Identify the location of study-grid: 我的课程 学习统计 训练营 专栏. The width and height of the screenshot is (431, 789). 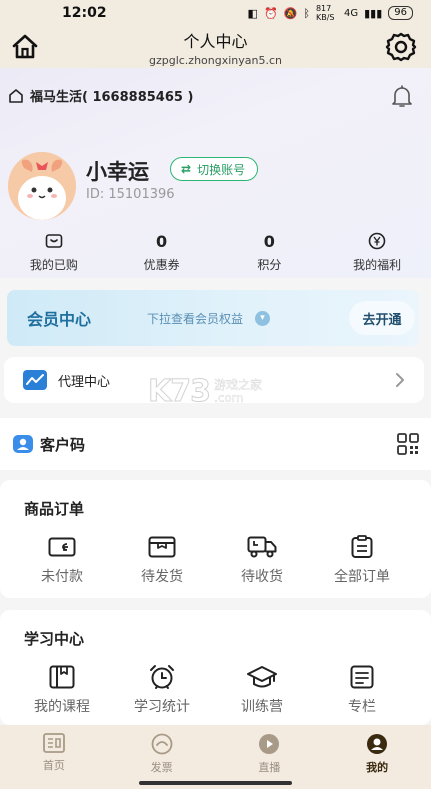
(215, 690).